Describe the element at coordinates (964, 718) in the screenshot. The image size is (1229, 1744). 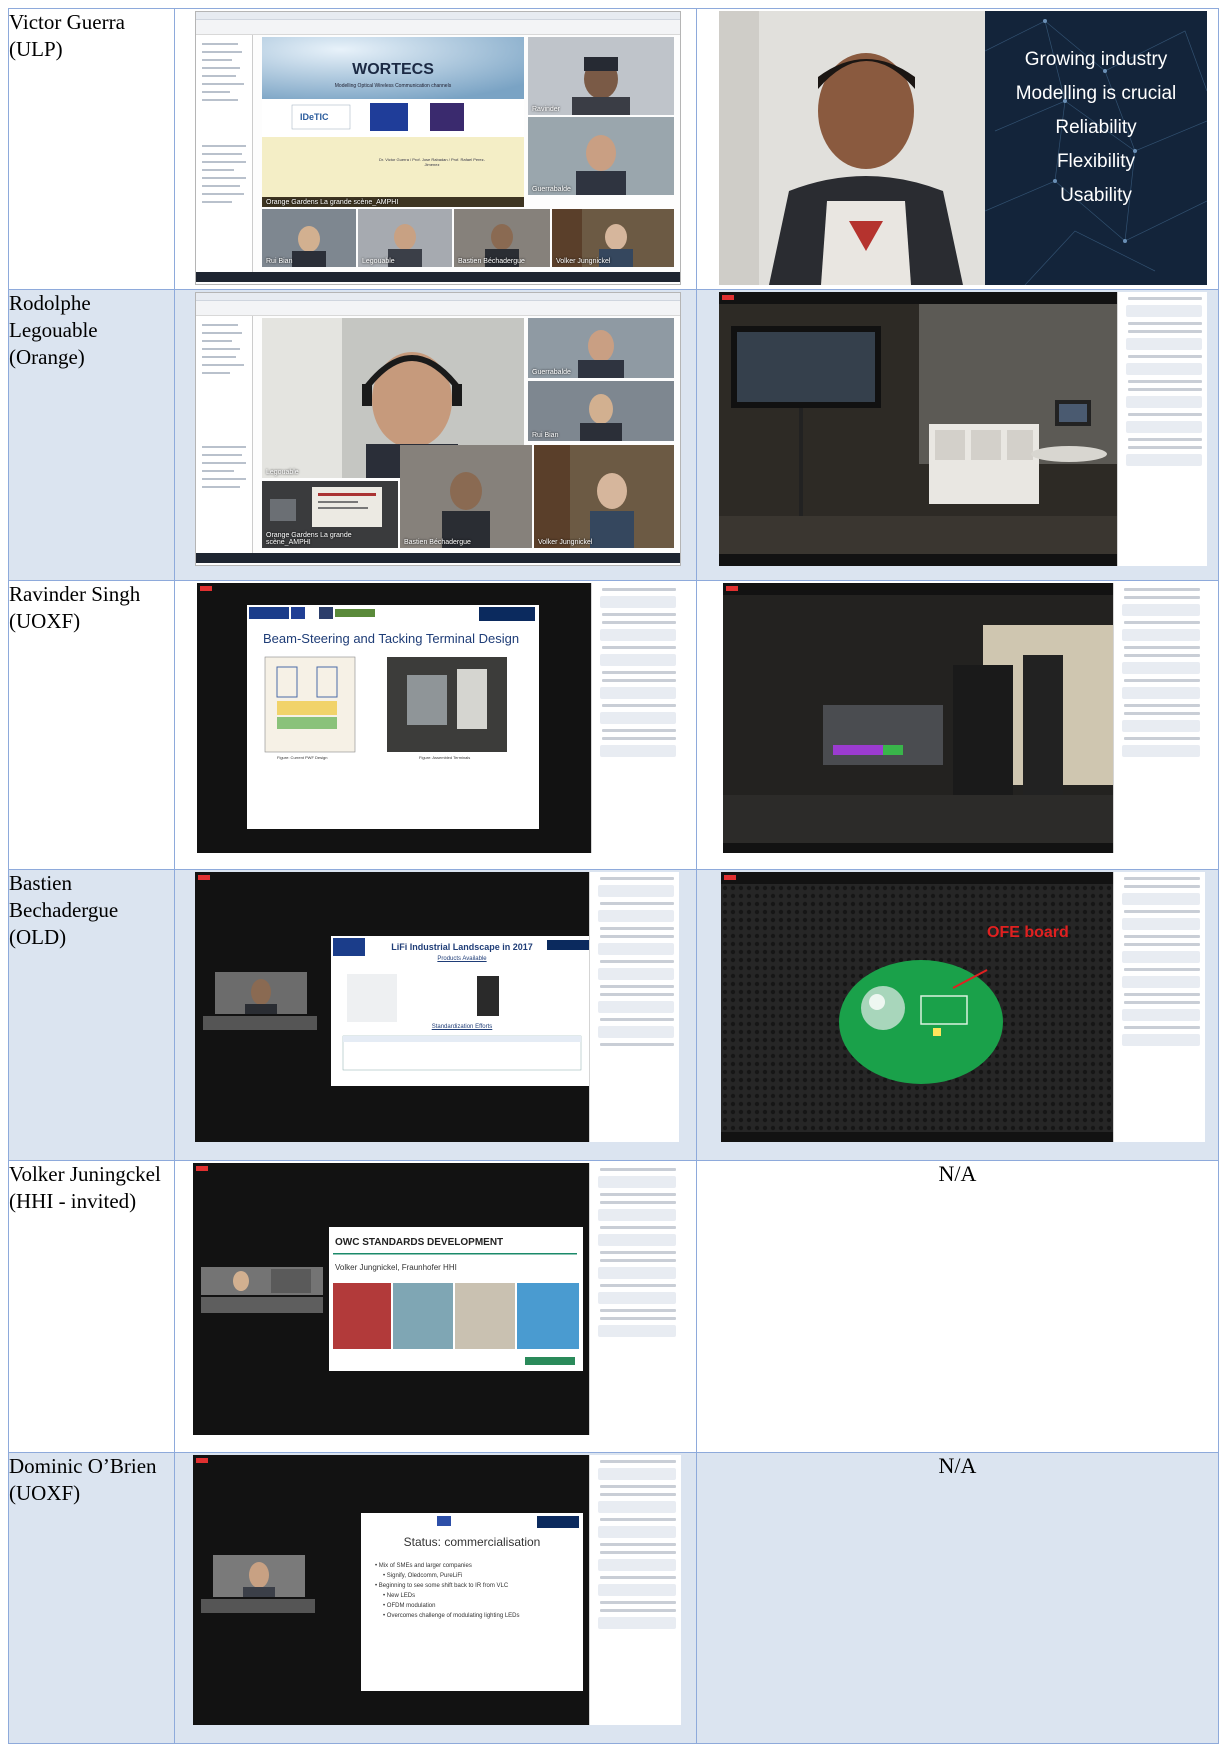
I see `stream-screenshot` at that location.